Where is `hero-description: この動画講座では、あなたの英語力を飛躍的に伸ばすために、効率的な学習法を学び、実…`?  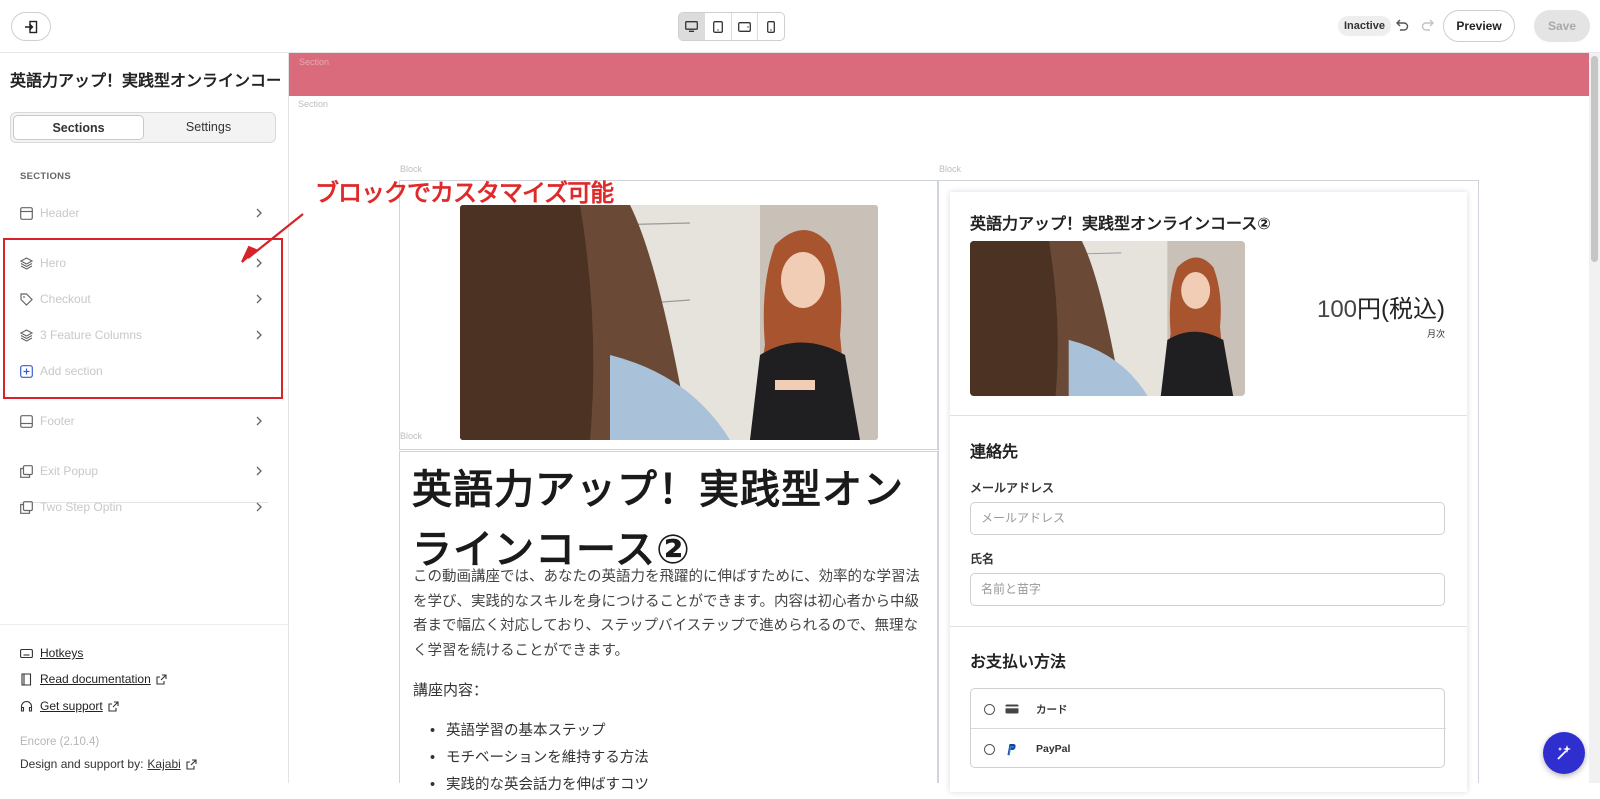 hero-description: この動画講座では、あなたの英語力を飛躍的に伸ばすために、効率的な学習法を学び、実… is located at coordinates (667, 614).